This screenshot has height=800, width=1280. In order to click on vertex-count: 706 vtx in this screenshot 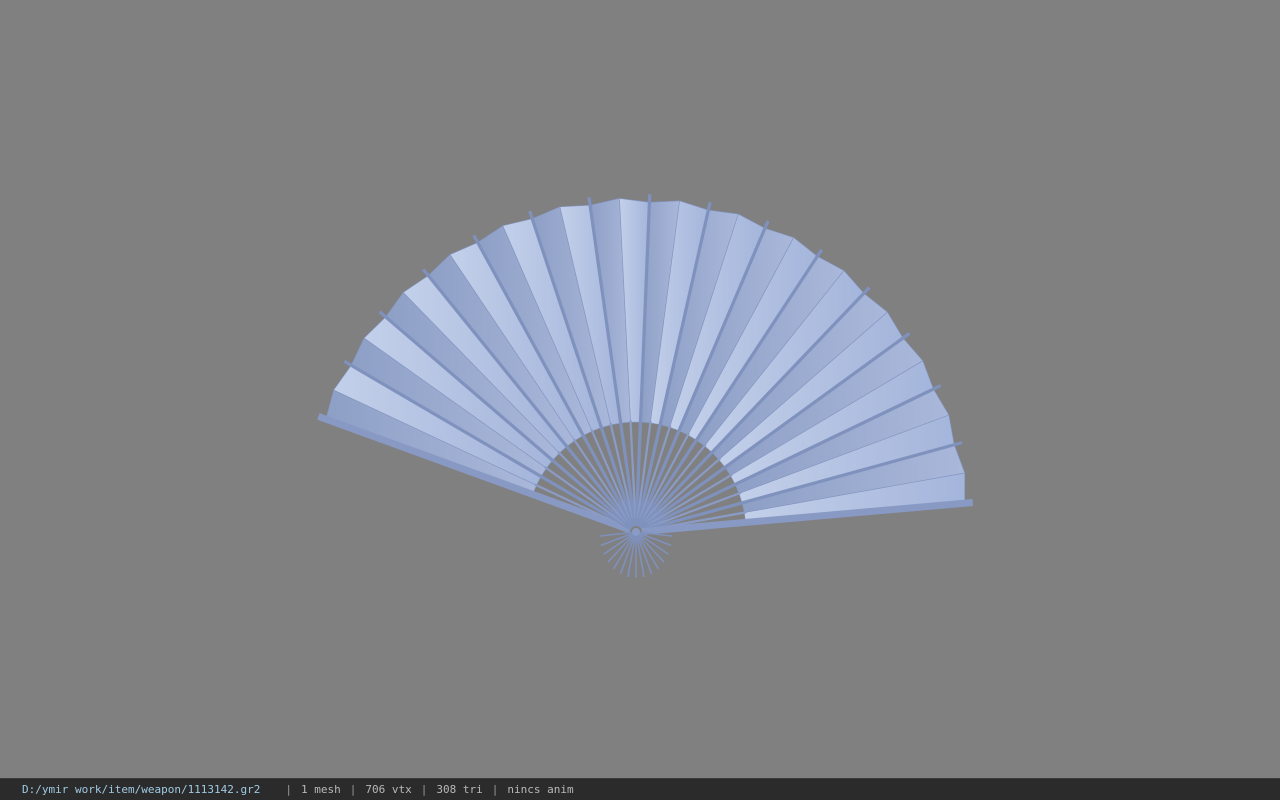, I will do `click(388, 789)`.